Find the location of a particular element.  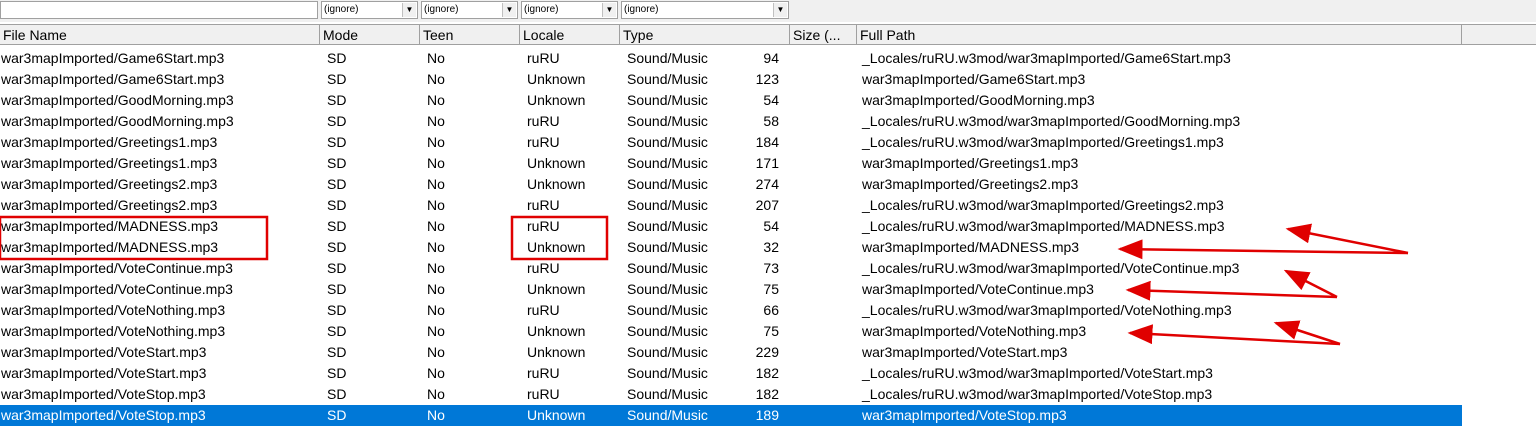

highlight-box-file-name is located at coordinates (134, 238).